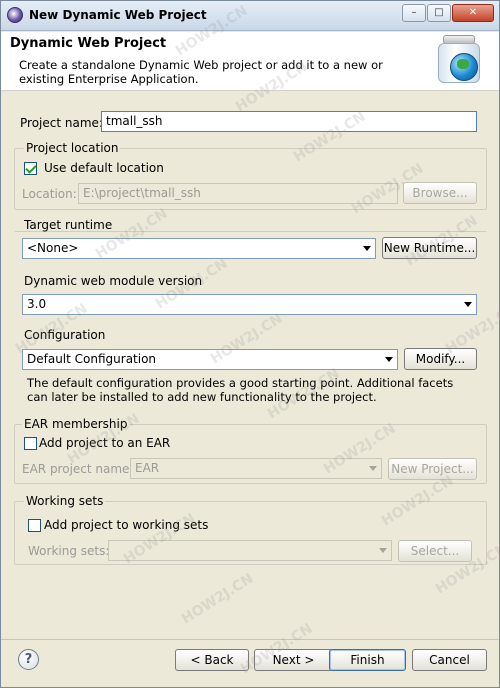 The height and width of the screenshot is (688, 500). I want to click on add-to-working-sets-checkbox, so click(34, 525).